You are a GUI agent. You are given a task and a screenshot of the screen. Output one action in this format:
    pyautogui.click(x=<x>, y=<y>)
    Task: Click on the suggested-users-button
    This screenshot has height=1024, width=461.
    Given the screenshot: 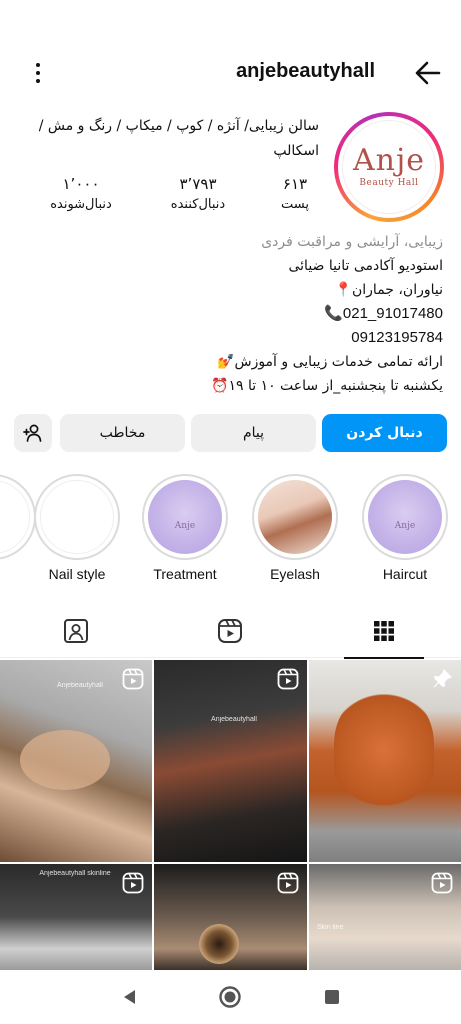 What is the action you would take?
    pyautogui.click(x=33, y=433)
    